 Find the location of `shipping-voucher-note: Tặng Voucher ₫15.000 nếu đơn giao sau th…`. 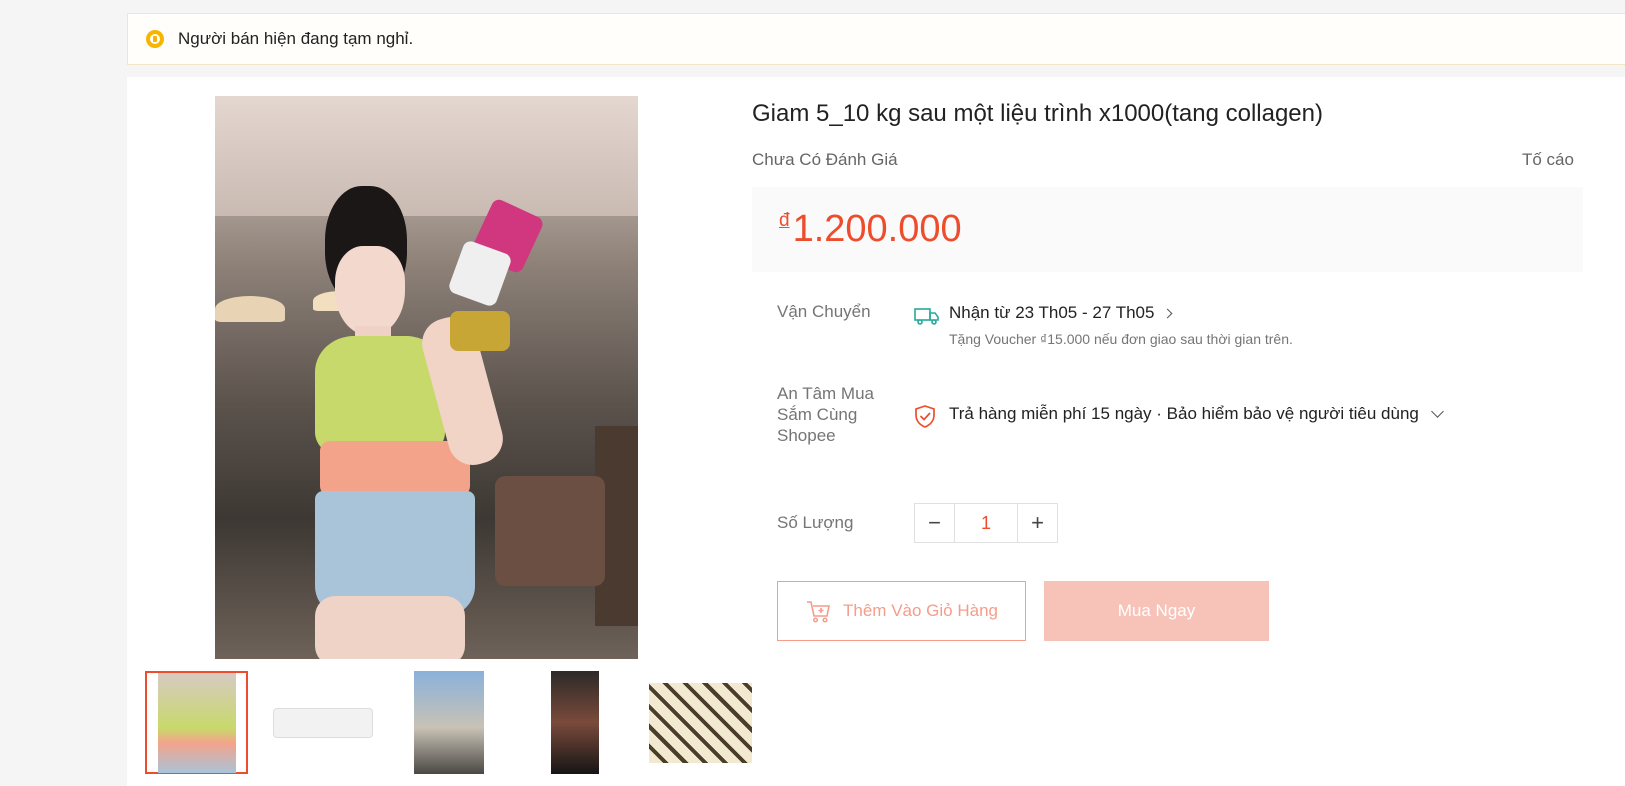

shipping-voucher-note: Tặng Voucher ₫15.000 nếu đơn giao sau th… is located at coordinates (1121, 339).